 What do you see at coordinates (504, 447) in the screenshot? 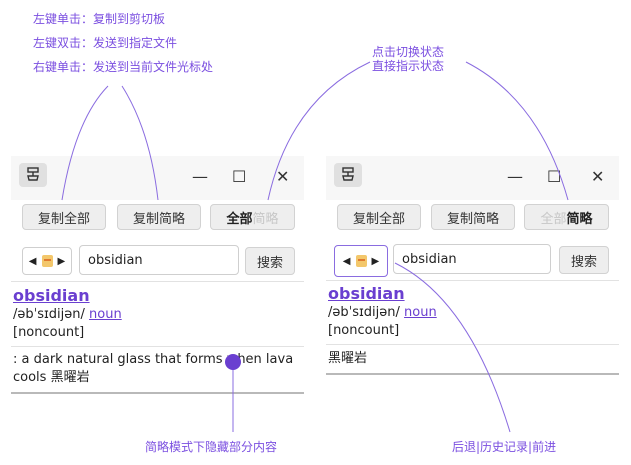
I see `note-history: 后退|历史记录|前进` at bounding box center [504, 447].